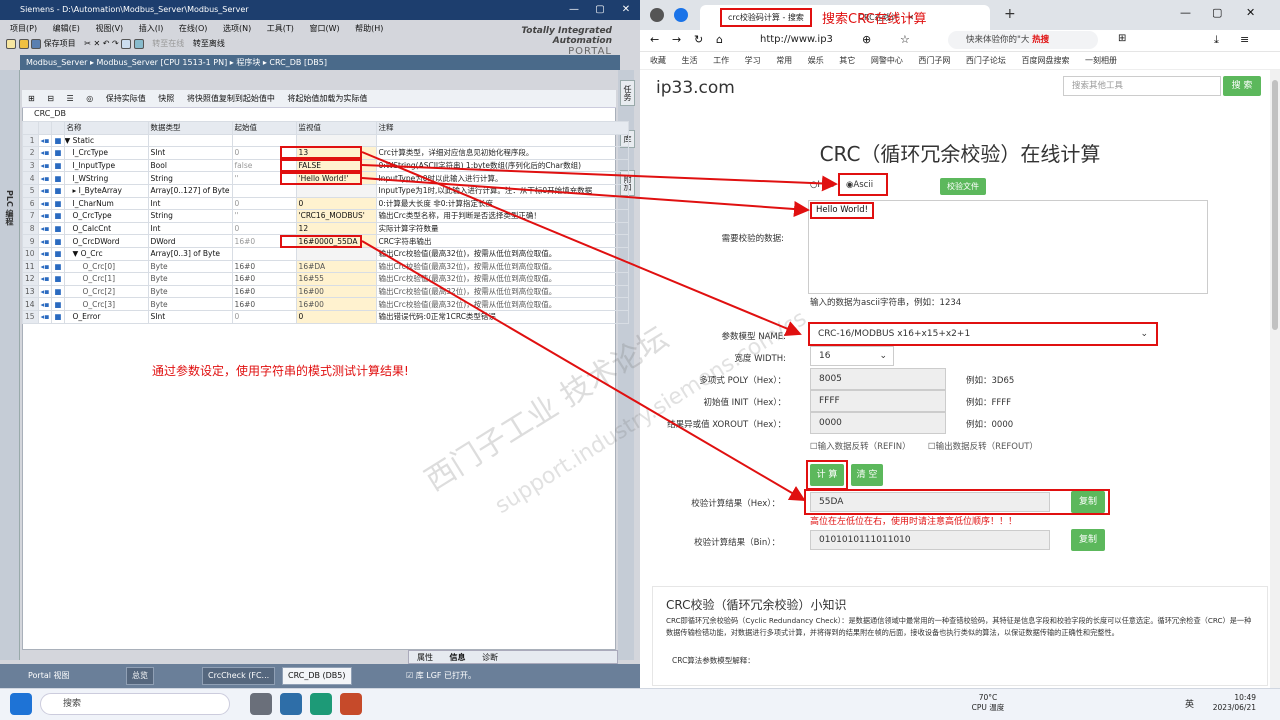 Image resolution: width=1280 pixels, height=720 pixels. Describe the element at coordinates (10, 365) in the screenshot. I see `left-side-tab: PLC 编程` at that location.